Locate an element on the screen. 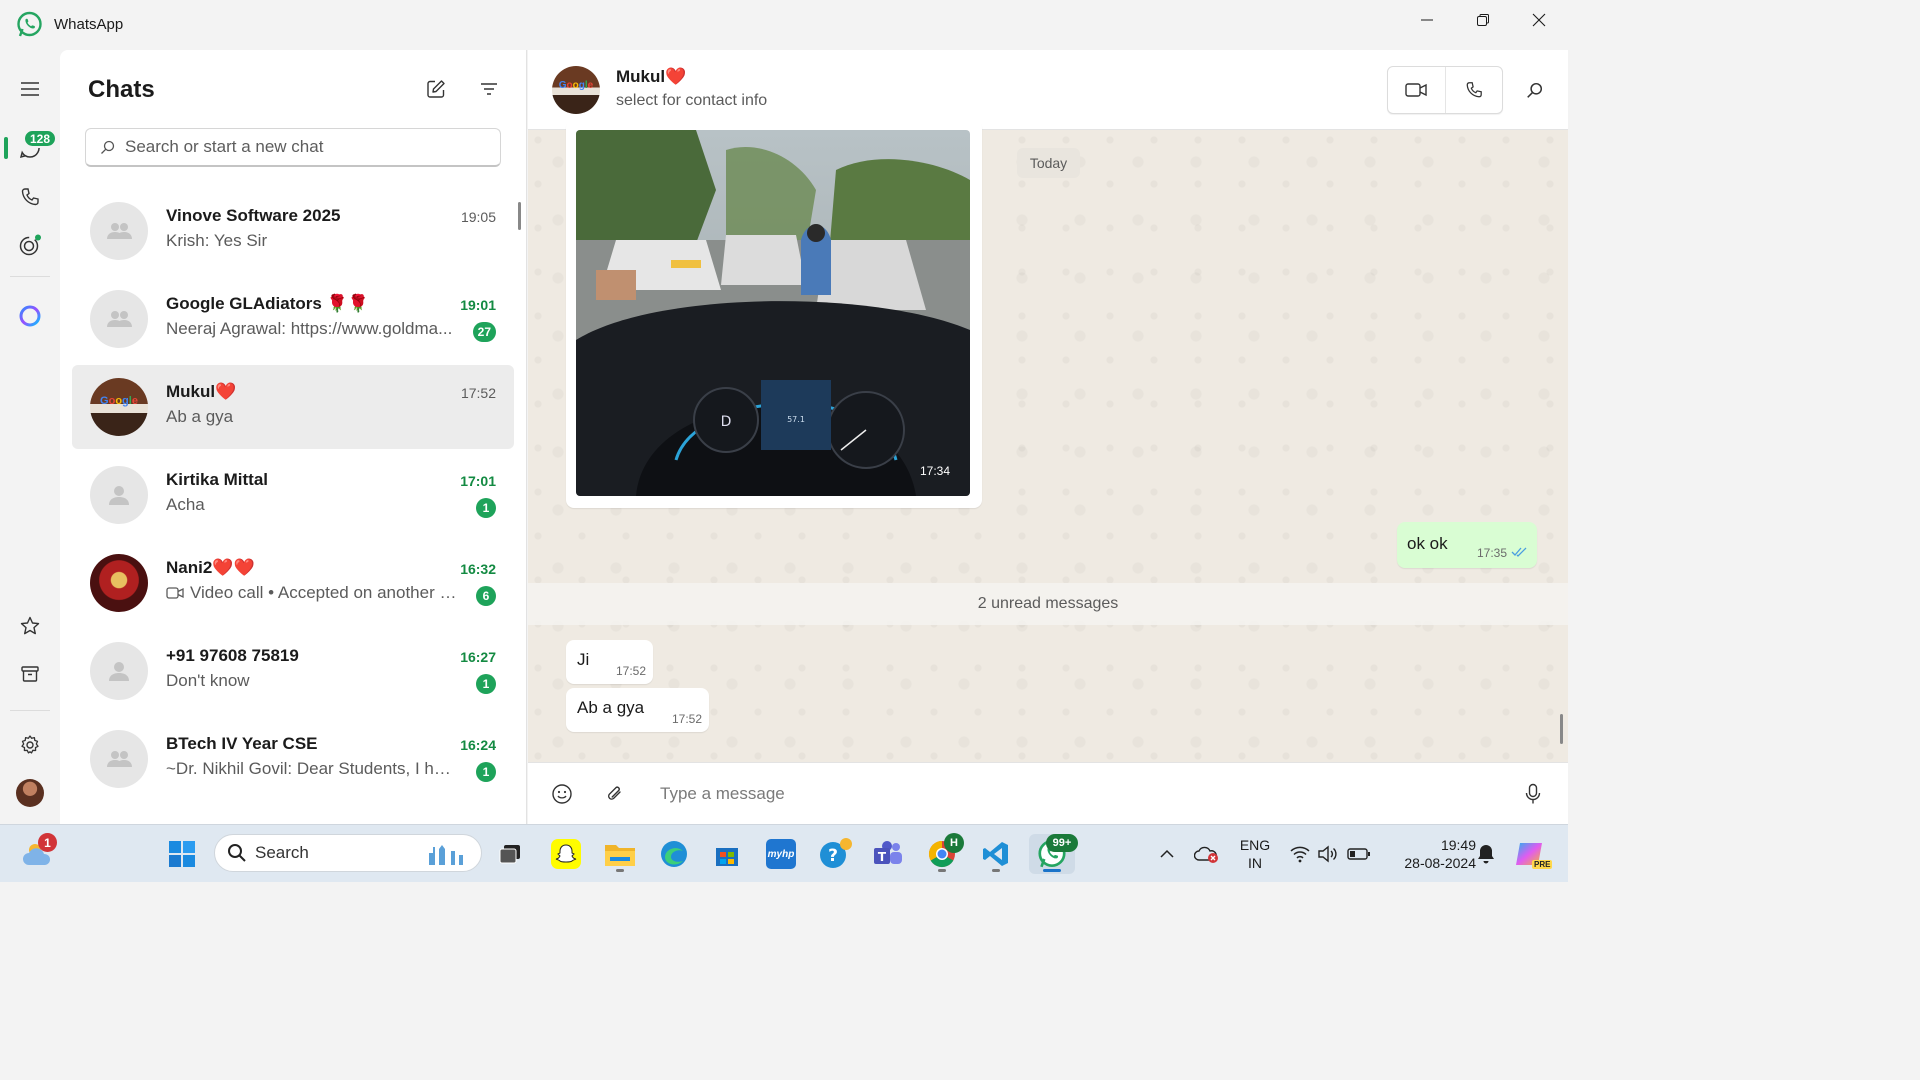  microsoft-store-icon is located at coordinates (727, 854).